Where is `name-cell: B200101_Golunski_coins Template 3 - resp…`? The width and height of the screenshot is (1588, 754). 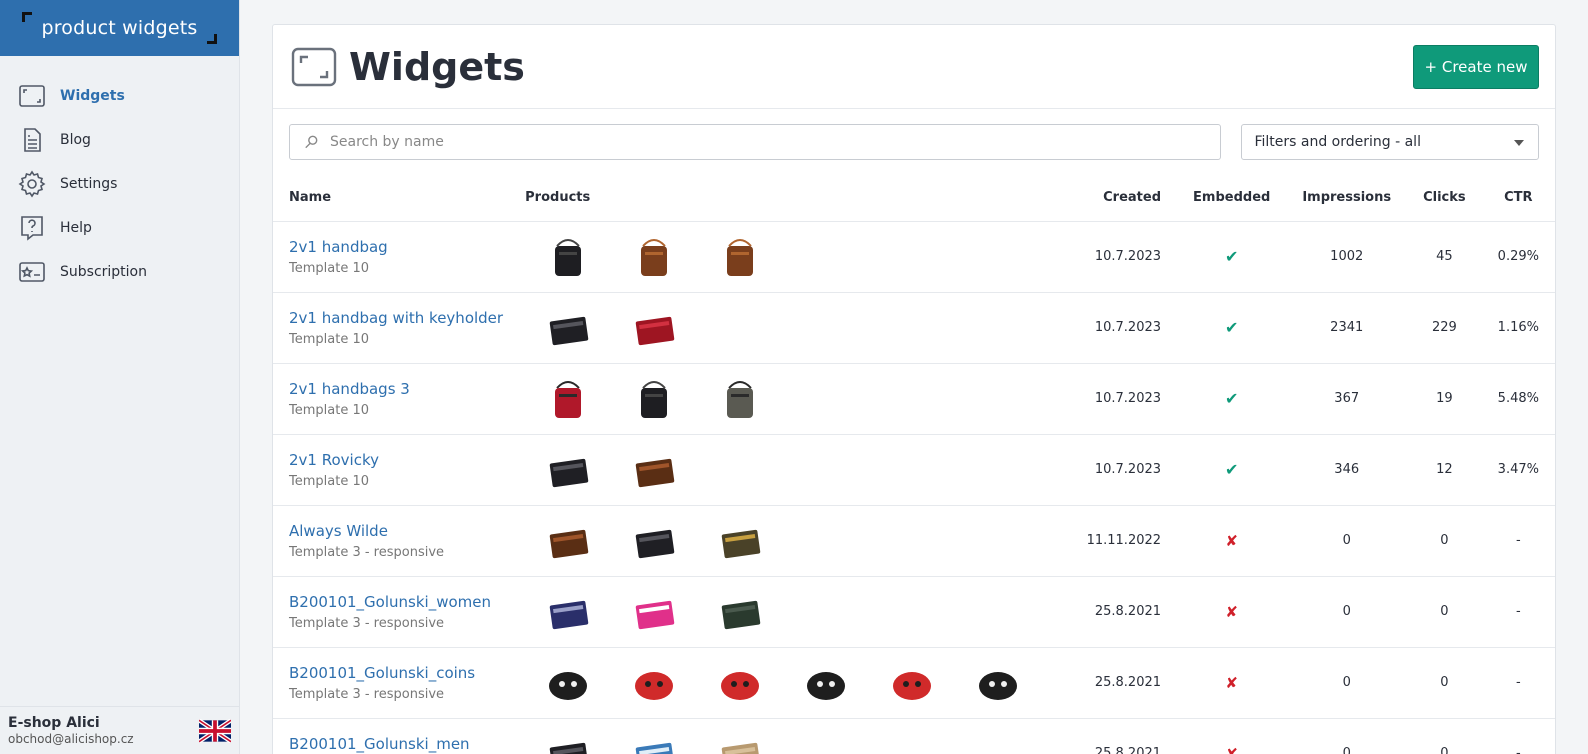
name-cell: B200101_Golunski_coins Template 3 - resp… is located at coordinates (399, 683).